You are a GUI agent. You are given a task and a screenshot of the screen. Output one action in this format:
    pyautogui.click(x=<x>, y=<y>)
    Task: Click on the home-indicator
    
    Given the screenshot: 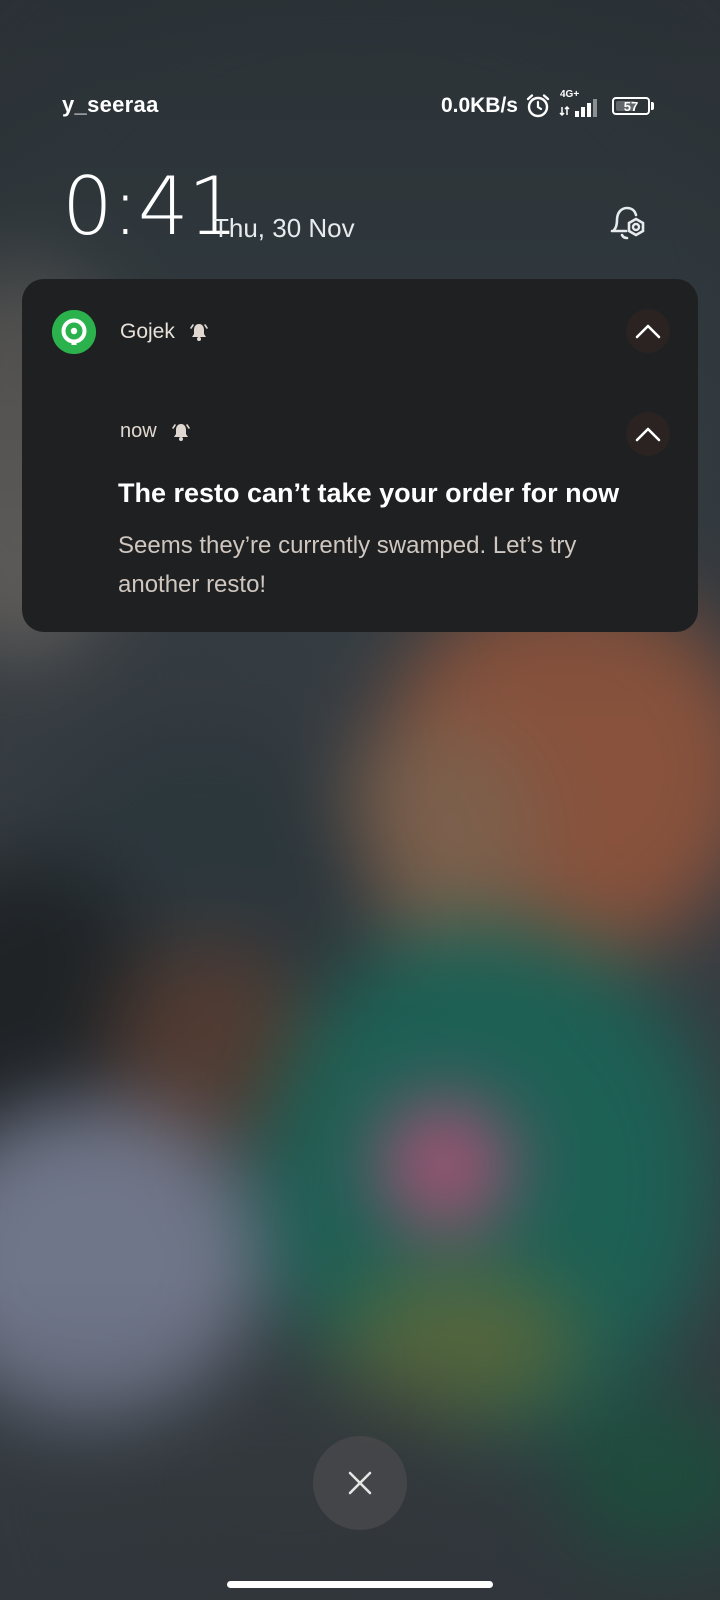 What is the action you would take?
    pyautogui.click(x=360, y=1584)
    